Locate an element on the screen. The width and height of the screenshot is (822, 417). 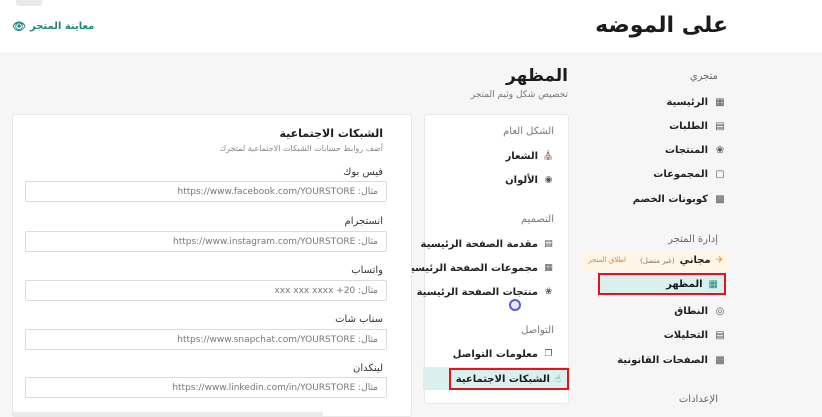
sidebar-section-settings: الإعدادات is located at coordinates (698, 399).